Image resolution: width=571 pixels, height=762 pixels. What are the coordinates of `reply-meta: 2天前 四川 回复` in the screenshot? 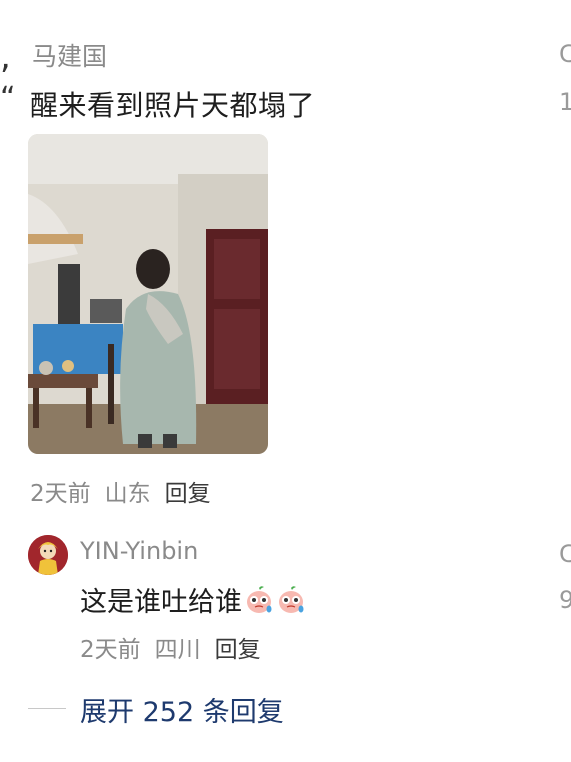 It's located at (170, 647).